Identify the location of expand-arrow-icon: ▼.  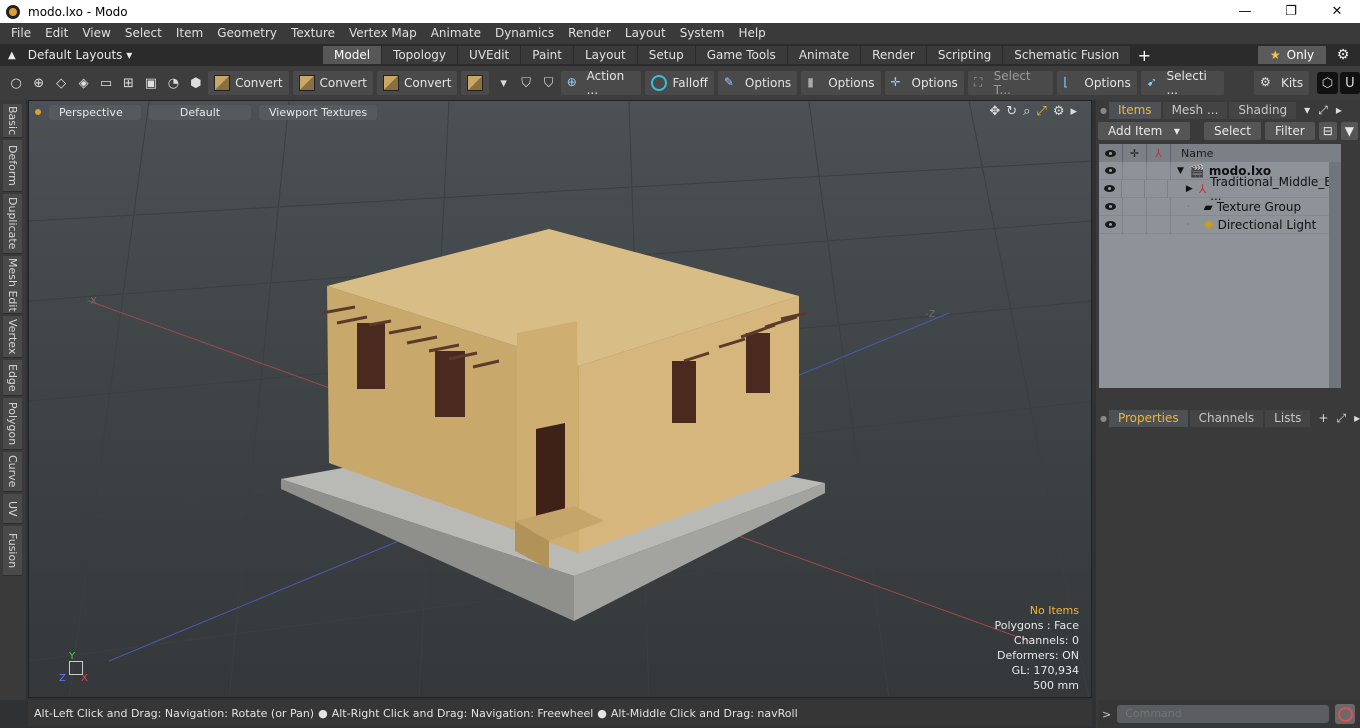
(1180, 171).